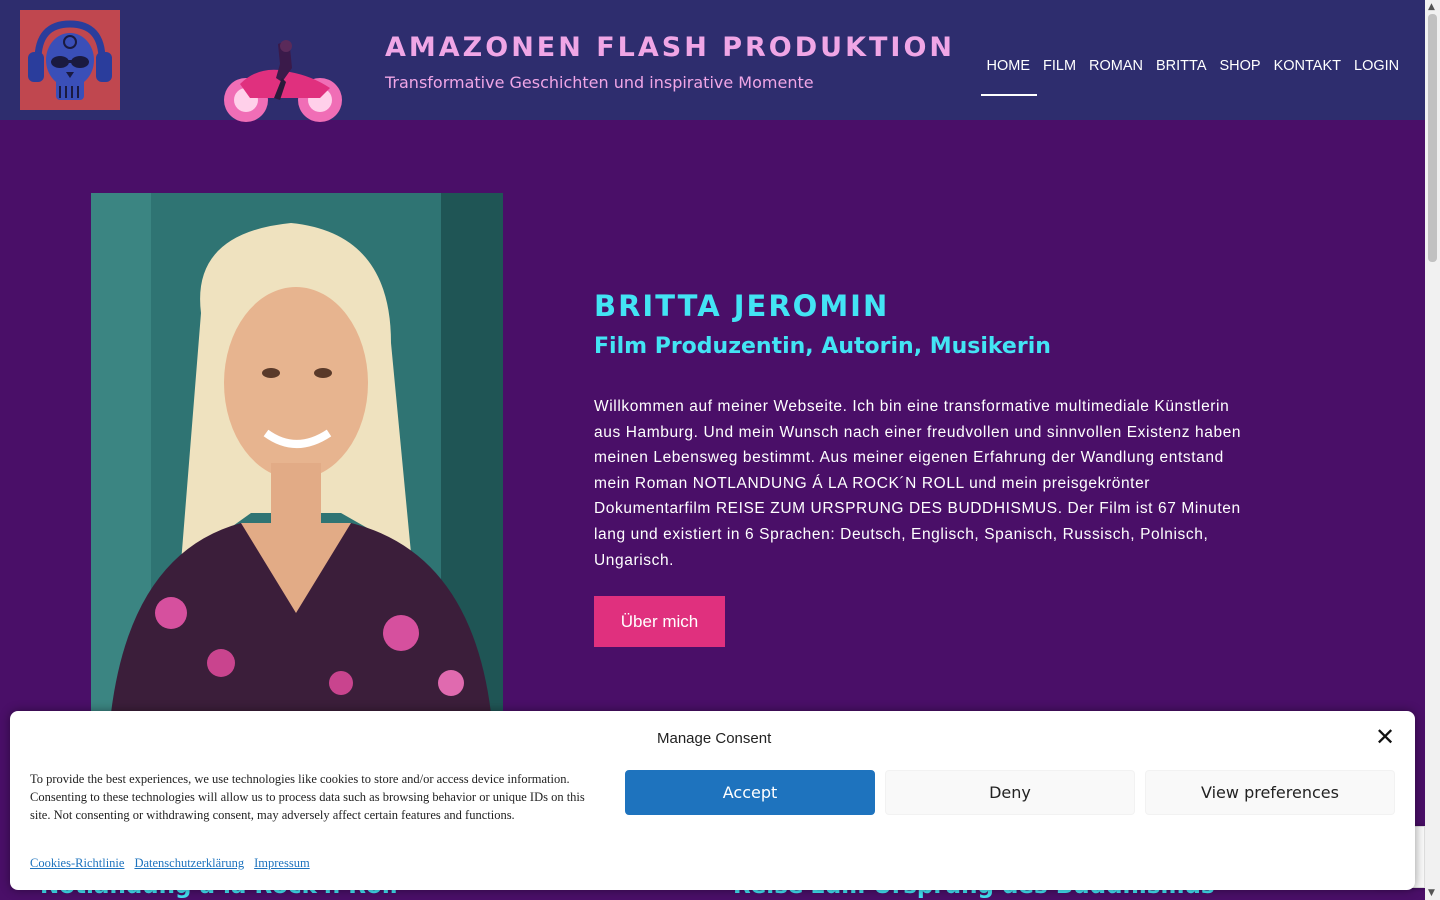 This screenshot has width=1440, height=900. I want to click on site-logo, so click(70, 60).